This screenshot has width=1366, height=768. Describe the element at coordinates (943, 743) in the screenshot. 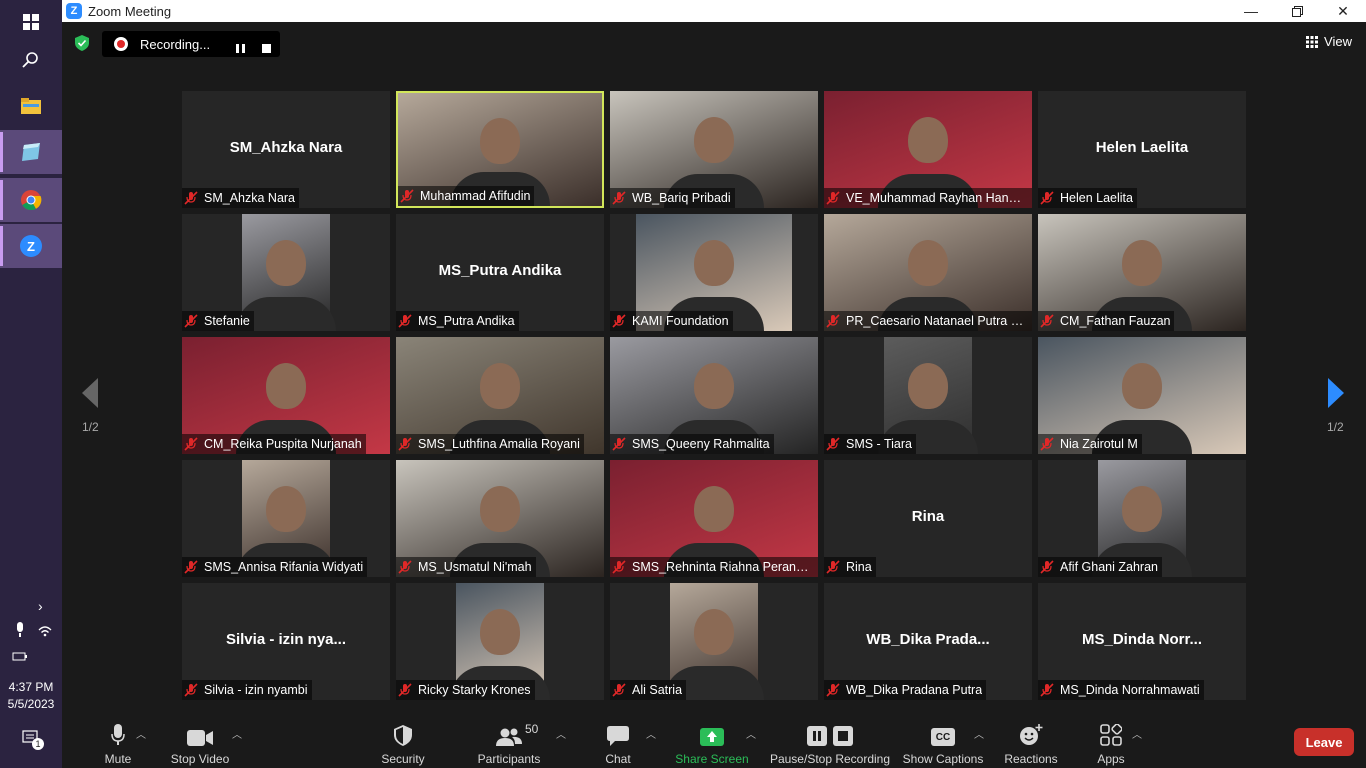

I see `show-captions-button: CC Show Captions` at that location.